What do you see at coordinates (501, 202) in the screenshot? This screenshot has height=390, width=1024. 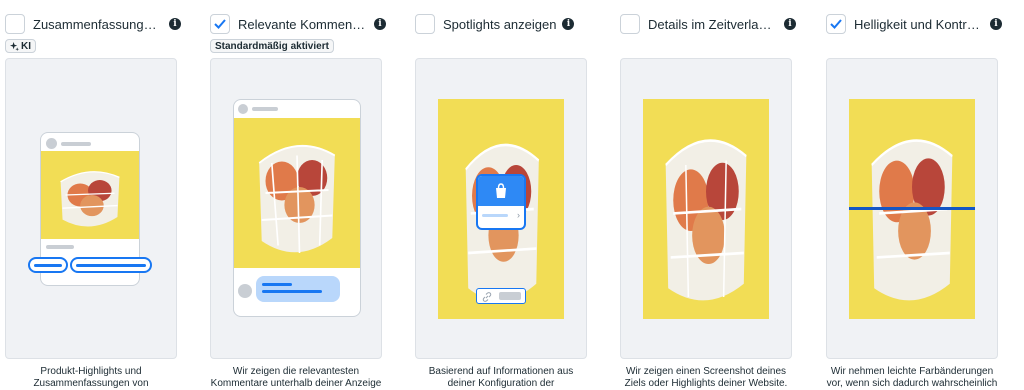 I see `spotlight-card: ›` at bounding box center [501, 202].